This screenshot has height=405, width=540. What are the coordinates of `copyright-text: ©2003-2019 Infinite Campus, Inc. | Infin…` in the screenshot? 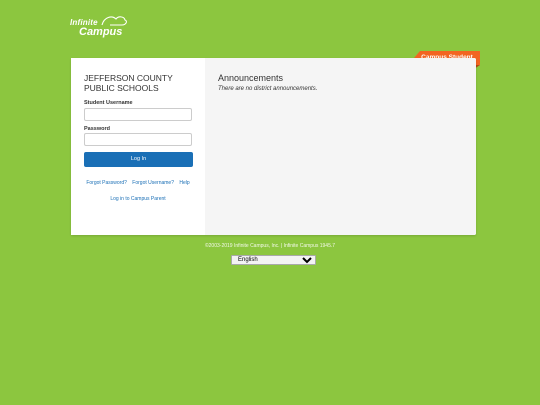 It's located at (270, 246).